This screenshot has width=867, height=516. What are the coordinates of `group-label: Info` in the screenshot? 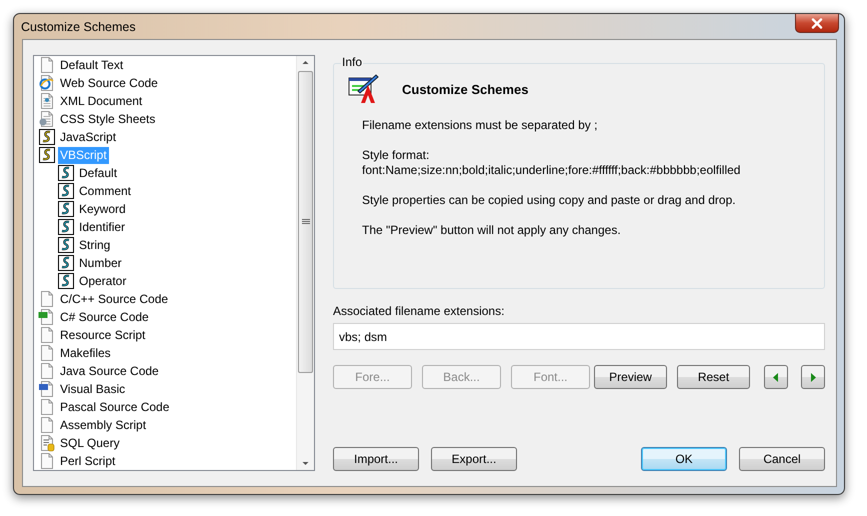 It's located at (352, 62).